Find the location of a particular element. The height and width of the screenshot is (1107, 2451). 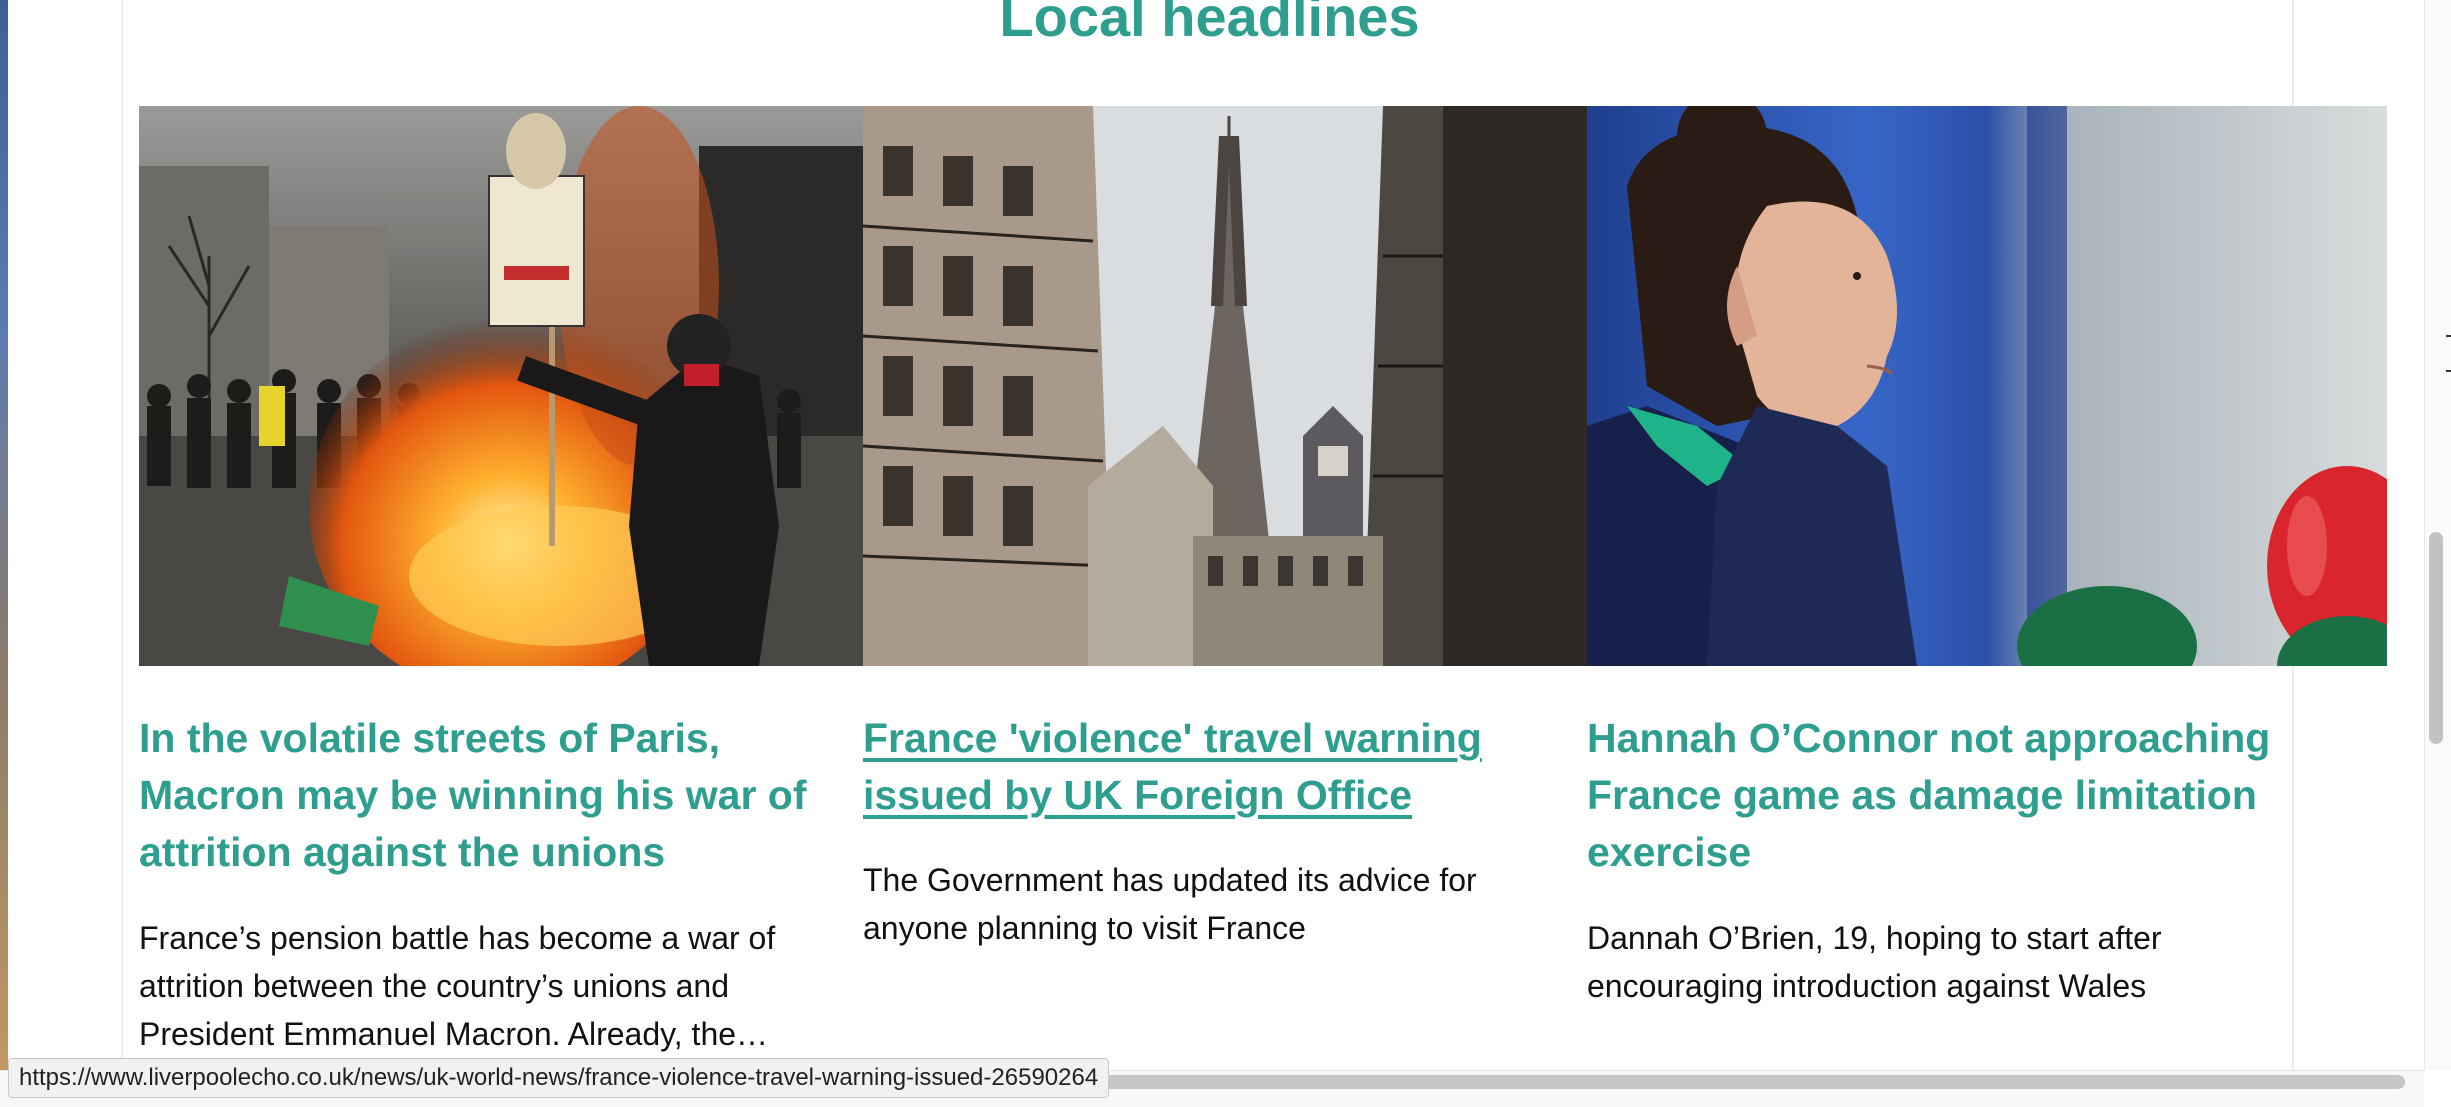

vertical-scroll-thumb is located at coordinates (2436, 638).